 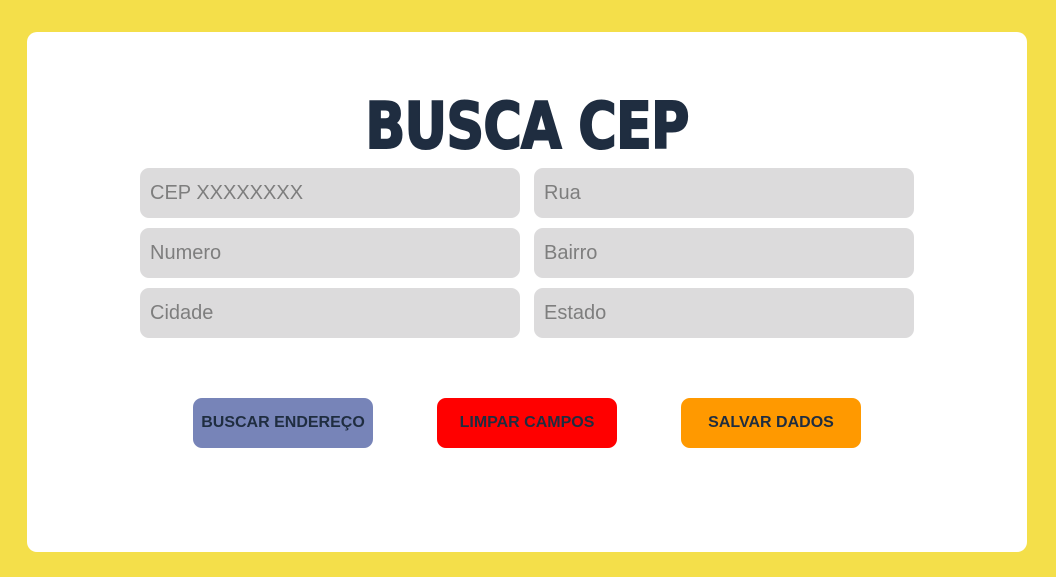 What do you see at coordinates (724, 193) in the screenshot?
I see `rua-input` at bounding box center [724, 193].